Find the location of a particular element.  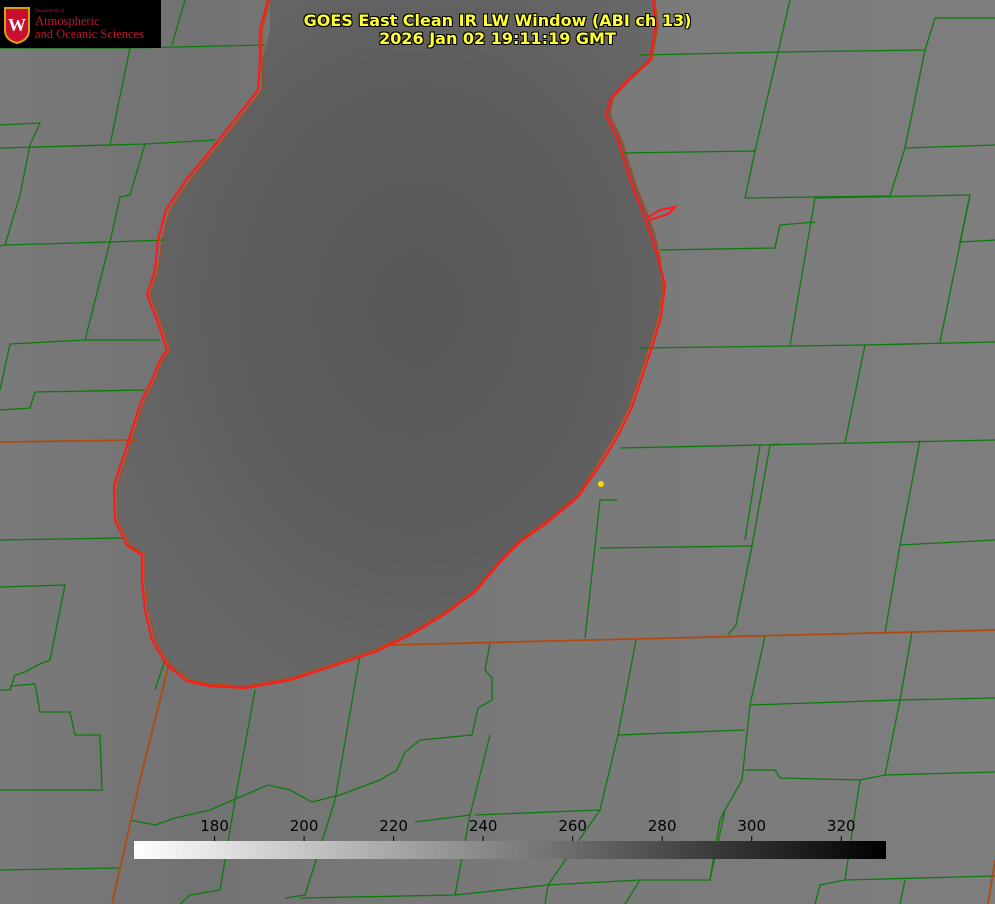

colorbar-tick-label: 280 is located at coordinates (662, 826).